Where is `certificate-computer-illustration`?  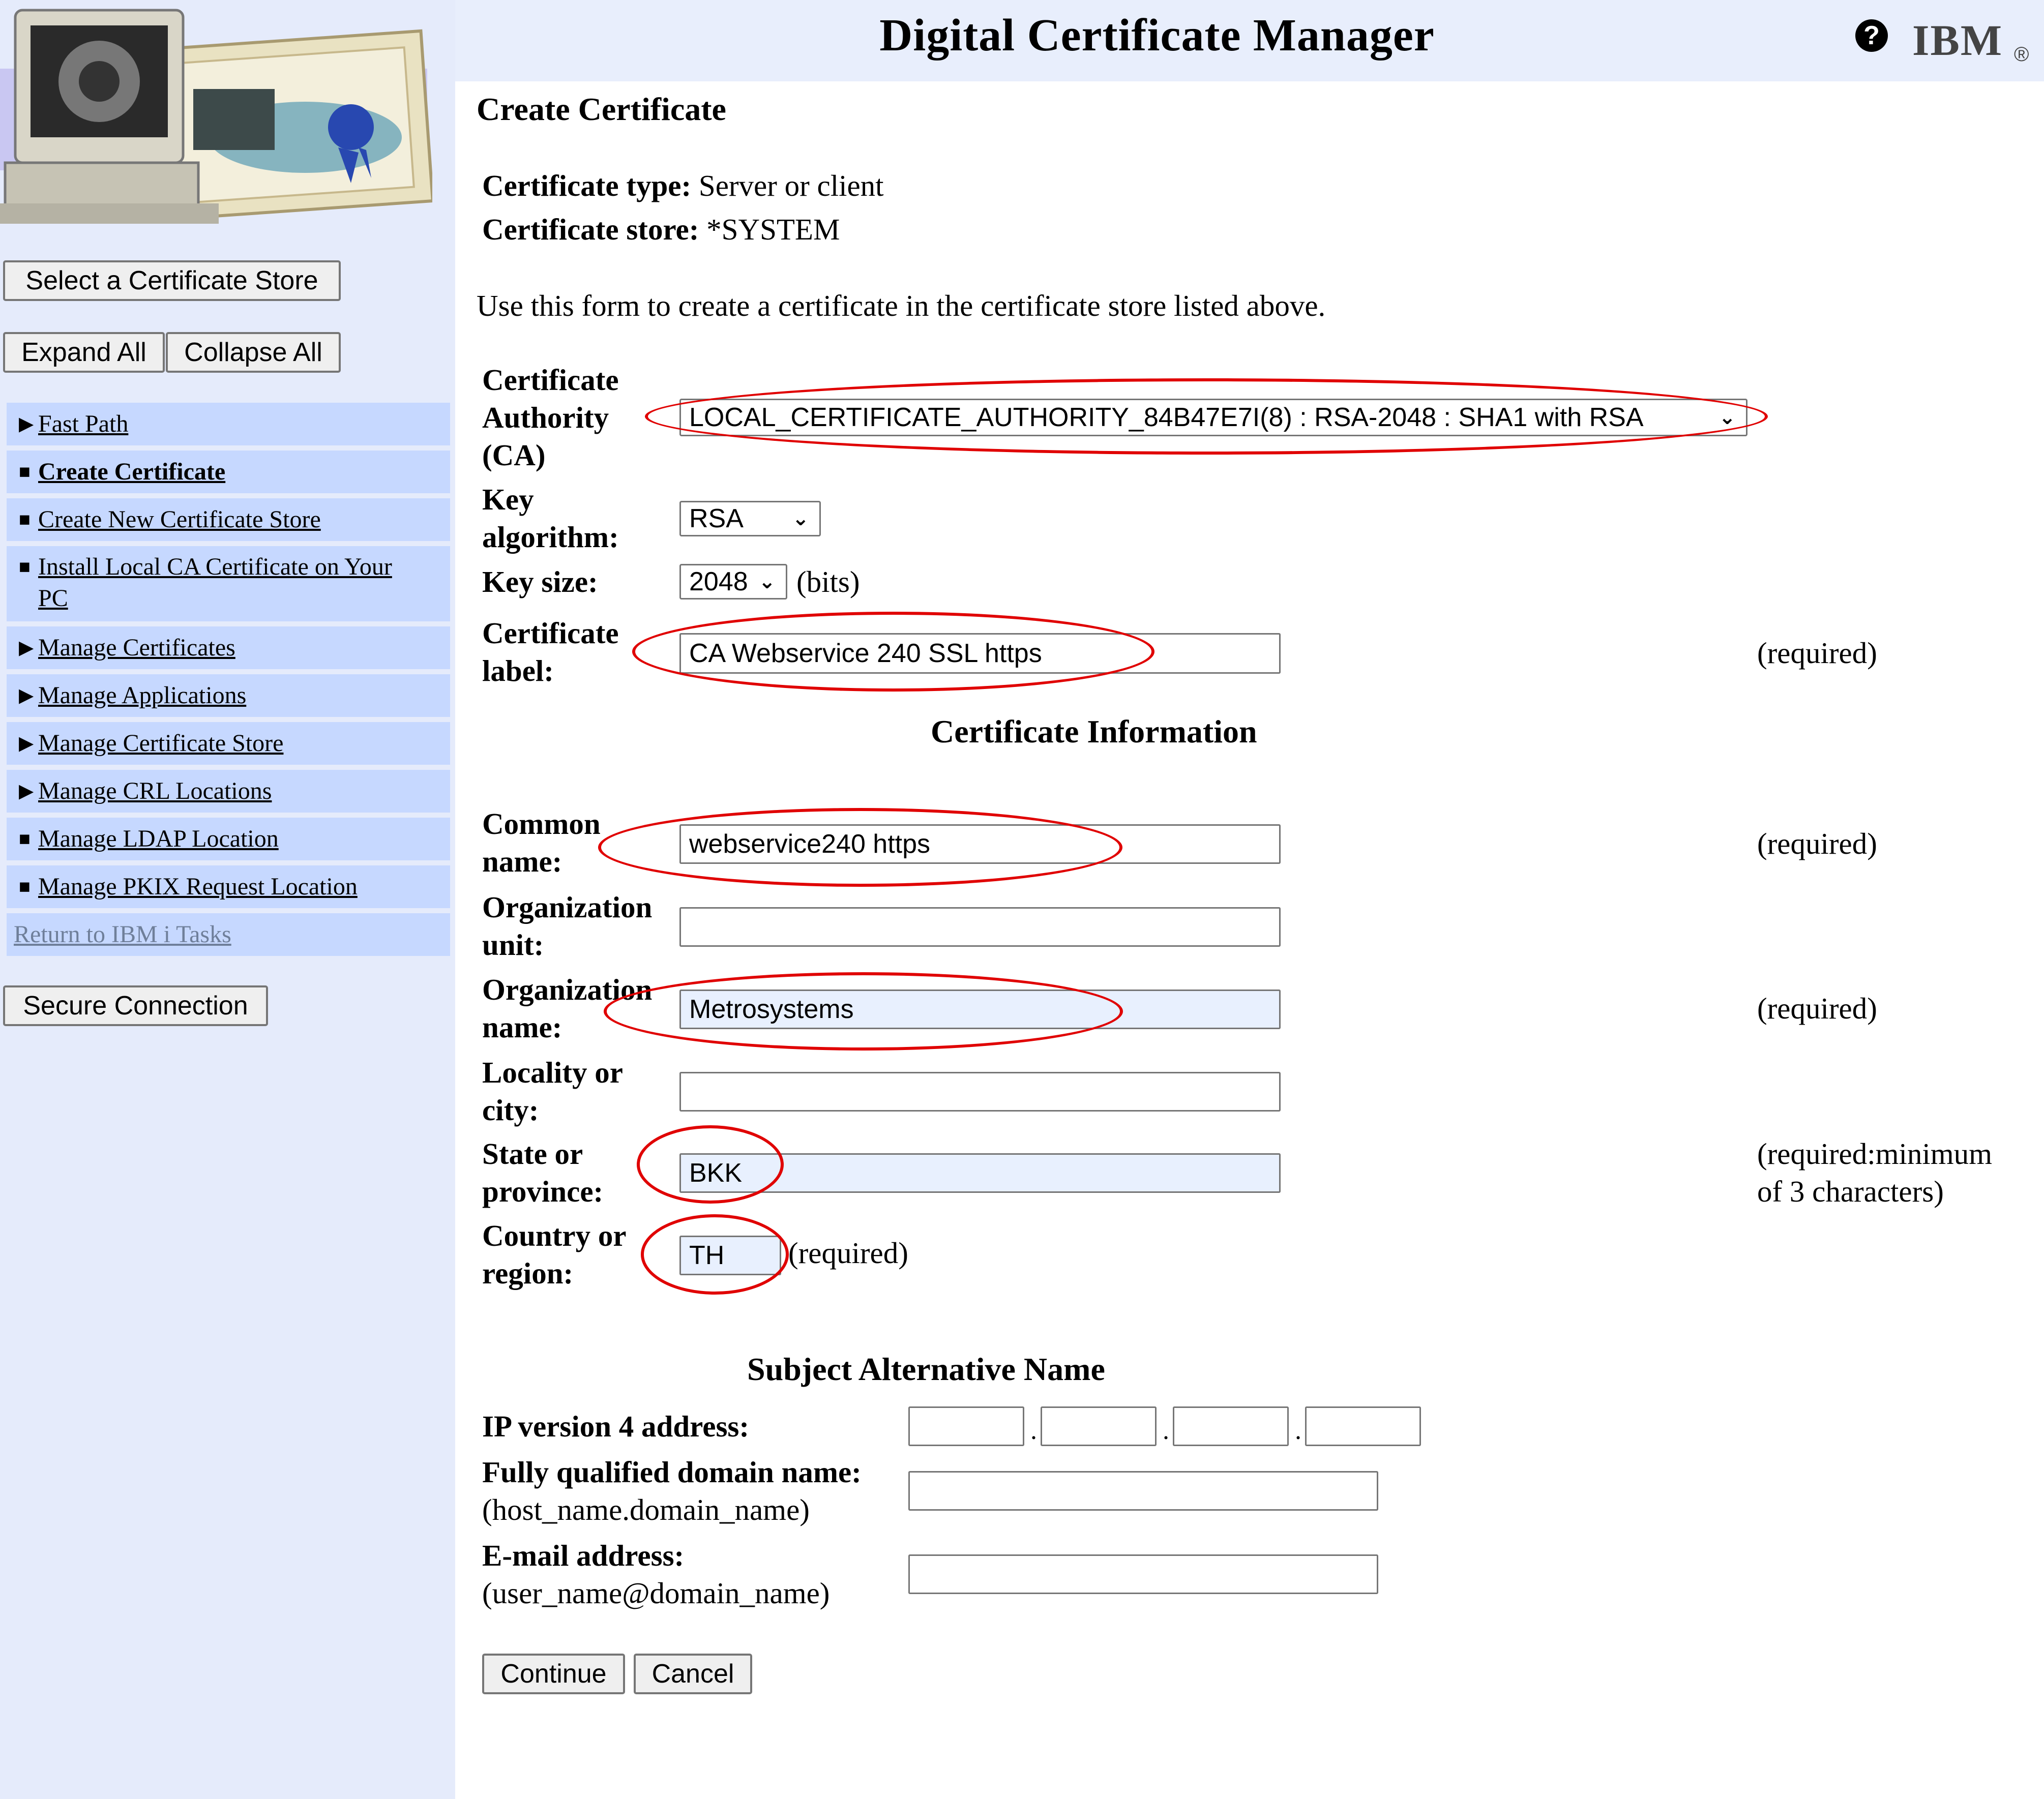
certificate-computer-illustration is located at coordinates (216, 116).